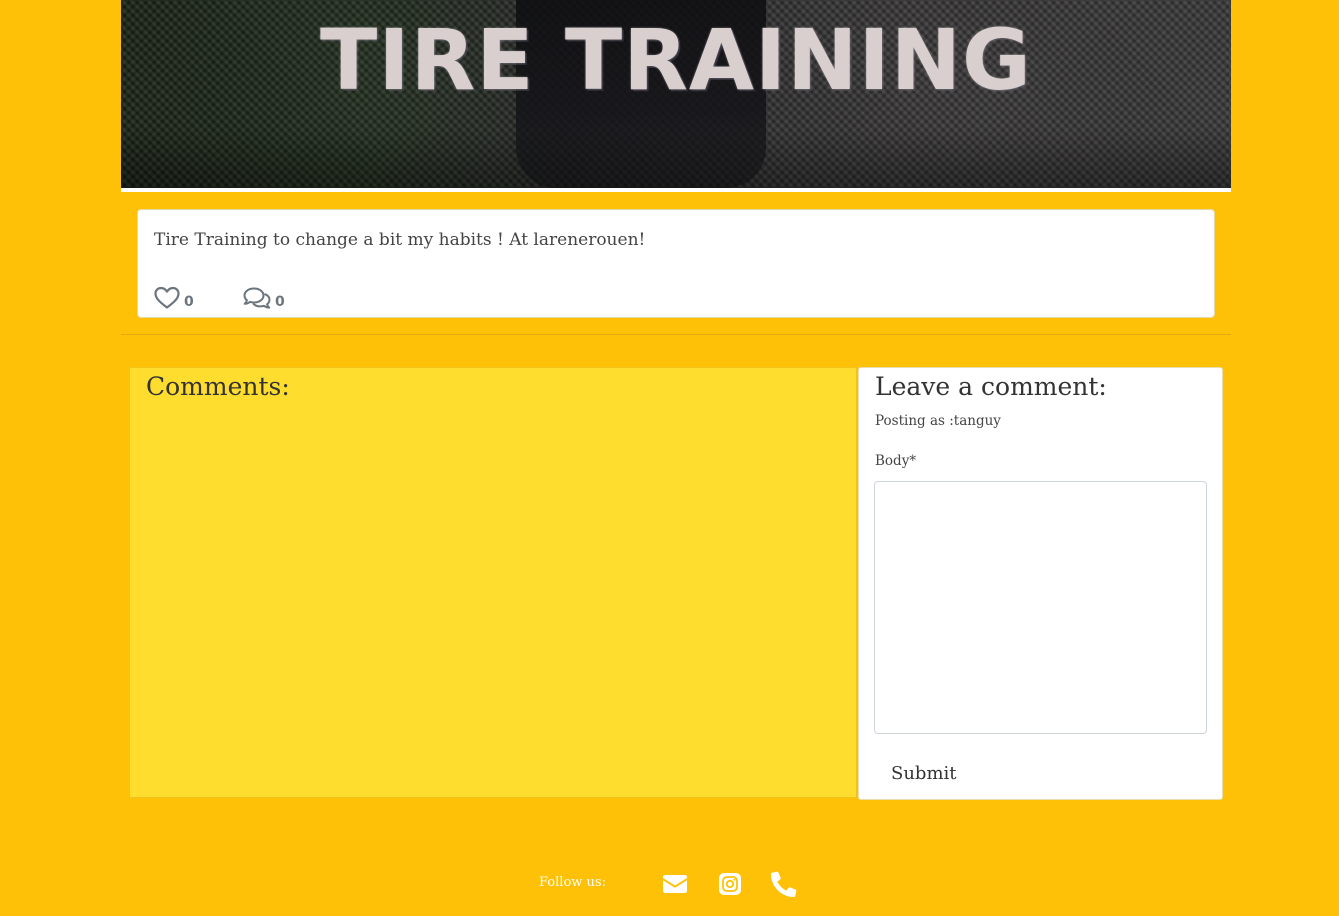  I want to click on instagram-link, so click(730, 884).